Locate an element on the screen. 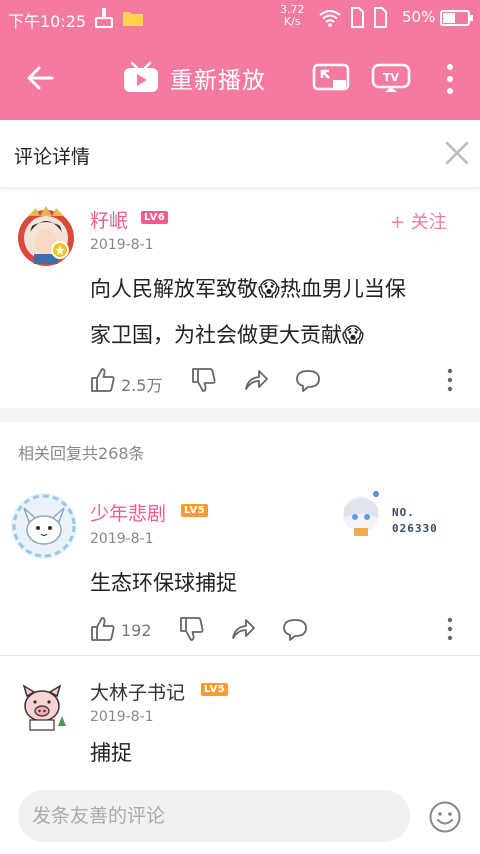 The width and height of the screenshot is (480, 854). tv-play-icon is located at coordinates (141, 78).